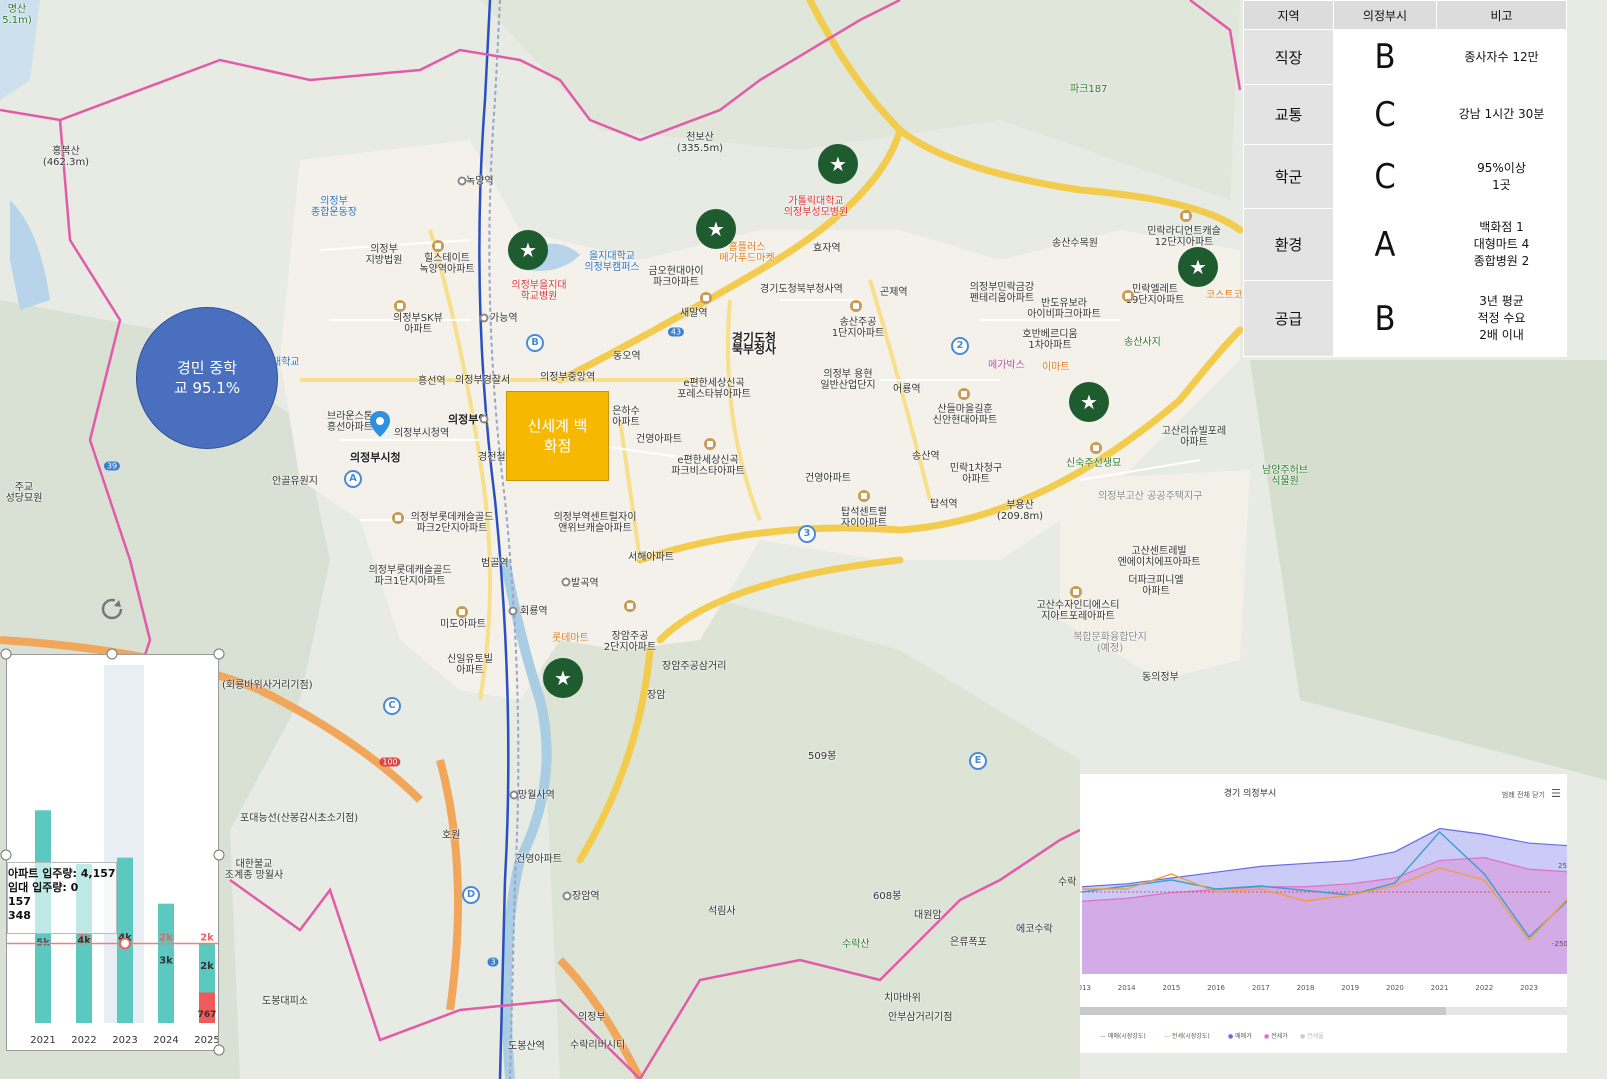  What do you see at coordinates (1276, 1035) in the screenshot?
I see `legend-item: ● 전세가` at bounding box center [1276, 1035].